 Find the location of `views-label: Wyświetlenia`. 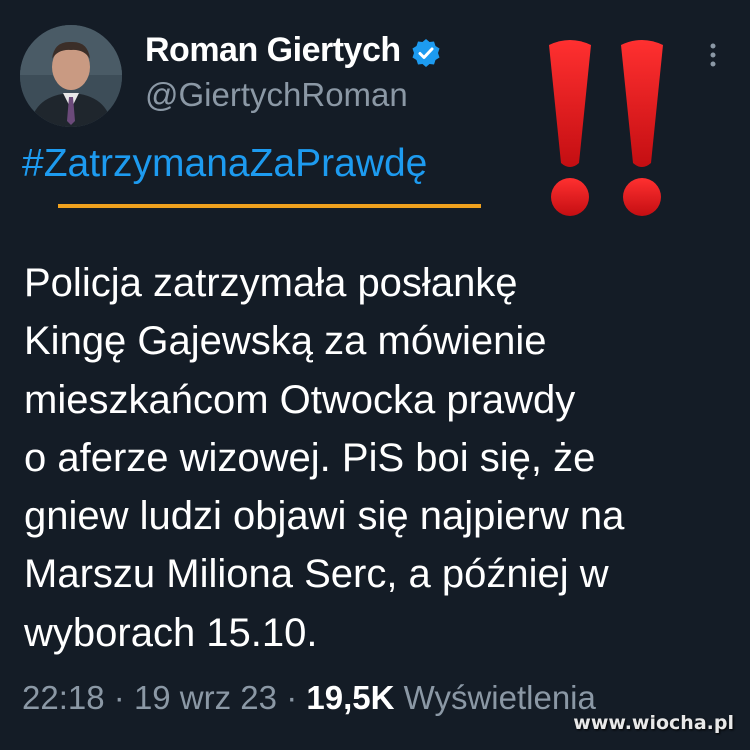

views-label: Wyświetlenia is located at coordinates (499, 697).